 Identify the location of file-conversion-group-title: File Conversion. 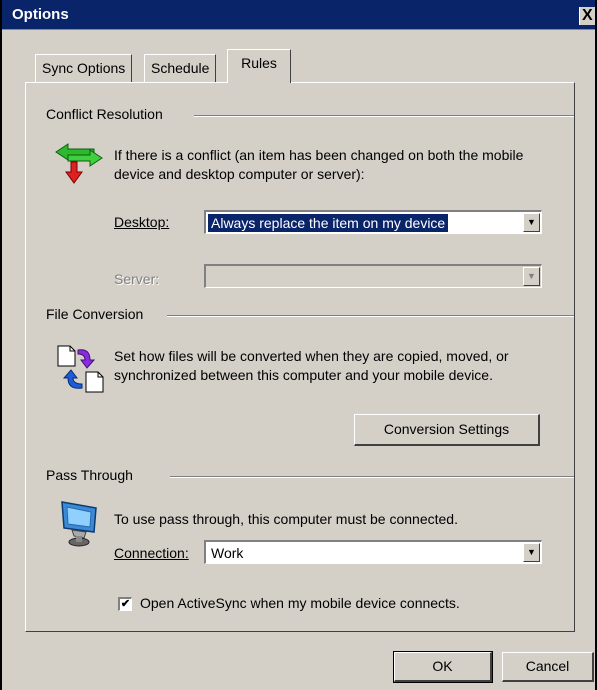
(95, 314).